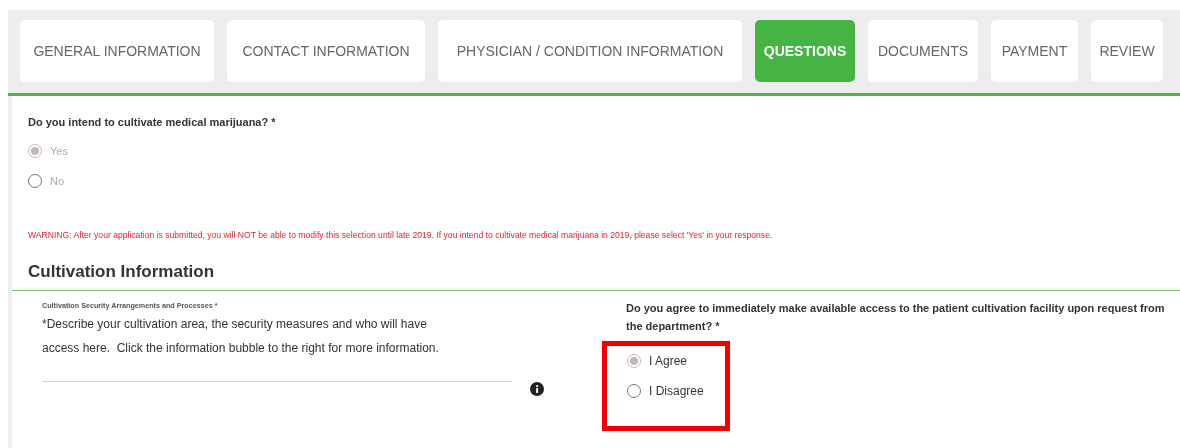 This screenshot has height=448, width=1180. I want to click on tab: PHYSICIAN / CONDITION INFORMATION, so click(590, 51).